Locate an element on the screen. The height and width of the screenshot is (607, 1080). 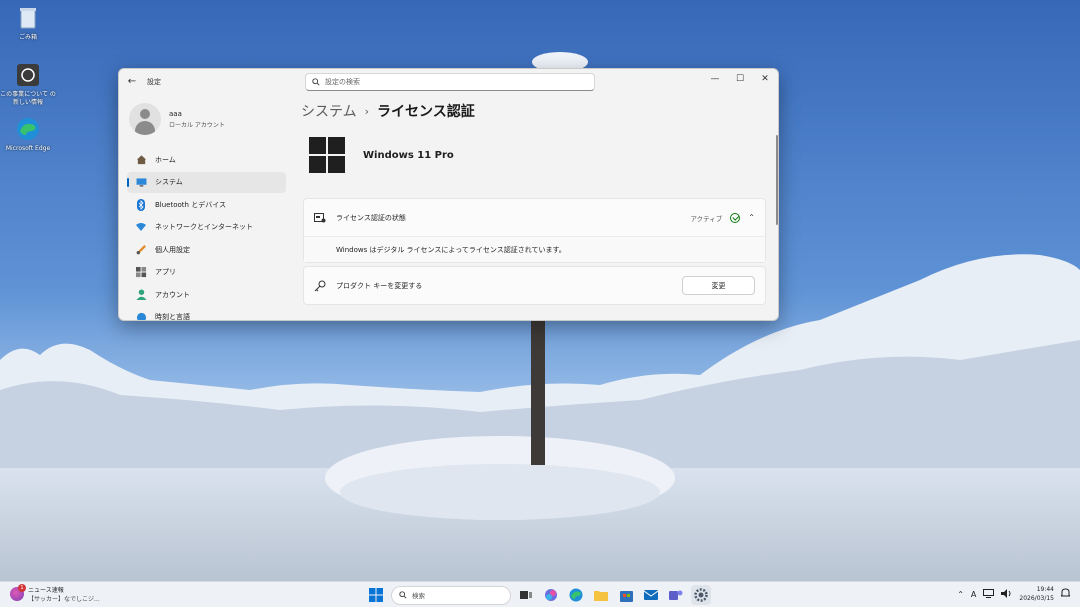
sidebar-item-label: ネットワークとインターネット is located at coordinates (204, 227).